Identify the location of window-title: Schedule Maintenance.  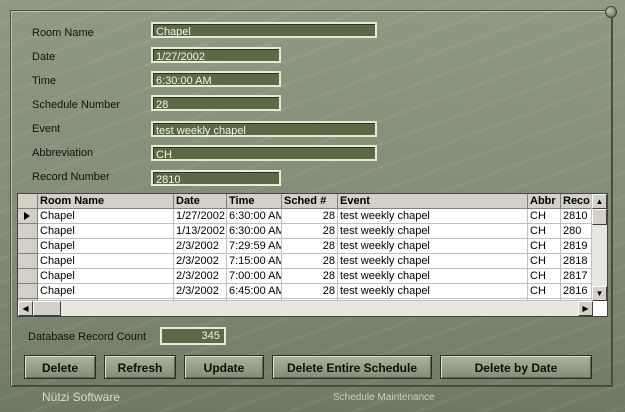
(384, 397).